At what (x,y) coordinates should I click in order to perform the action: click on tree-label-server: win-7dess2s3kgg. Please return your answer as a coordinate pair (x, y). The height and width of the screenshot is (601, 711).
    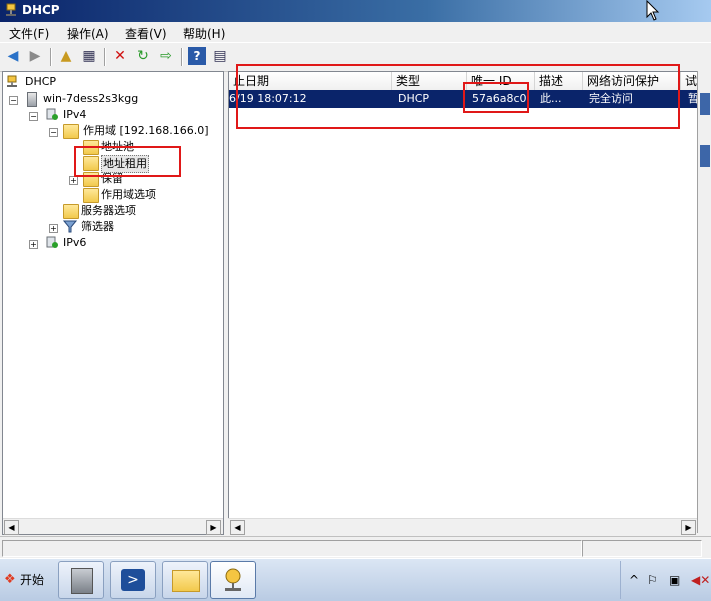
    Looking at the image, I should click on (91, 98).